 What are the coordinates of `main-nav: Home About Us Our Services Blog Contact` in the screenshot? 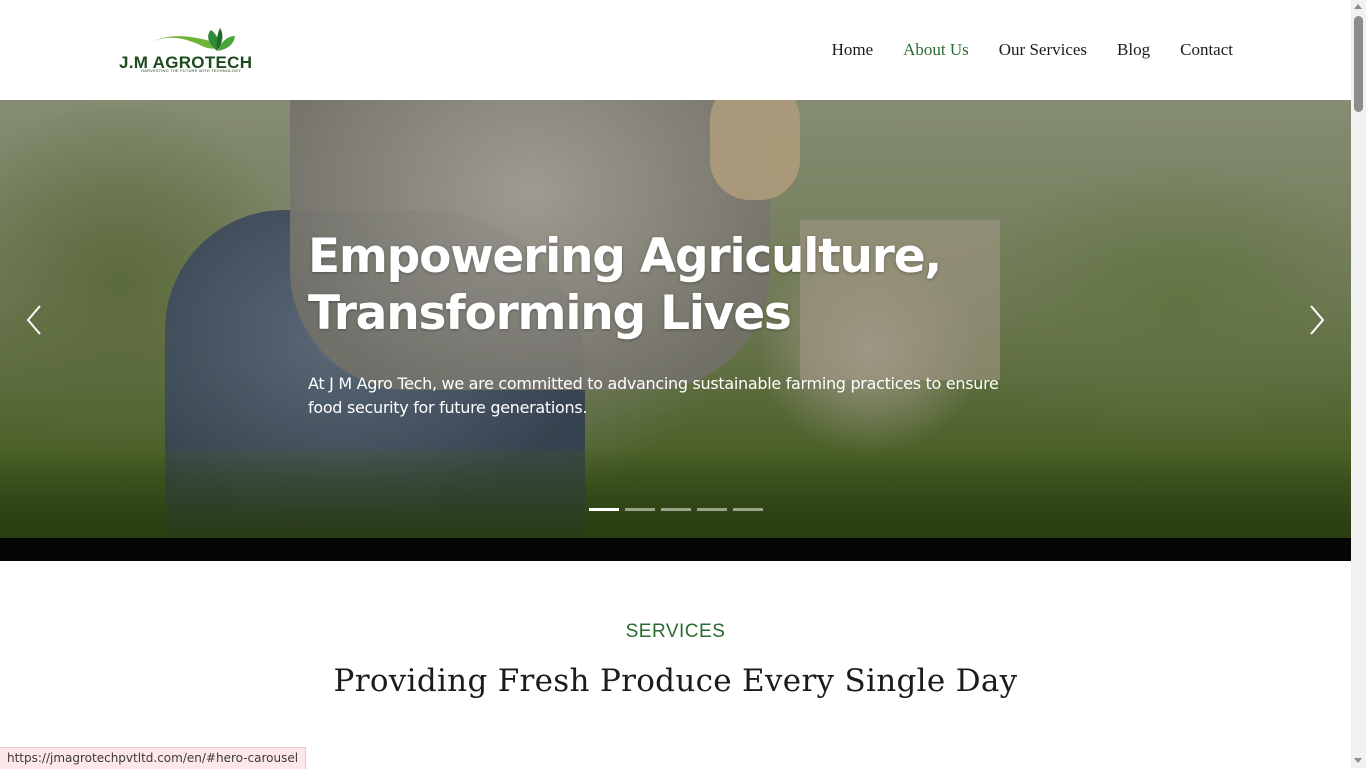 It's located at (1017, 50).